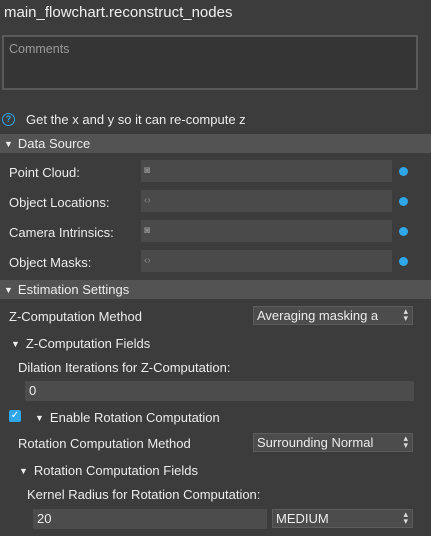  Describe the element at coordinates (124, 367) in the screenshot. I see `dilation-label: Dilation Iterations for Z-Computation:` at that location.